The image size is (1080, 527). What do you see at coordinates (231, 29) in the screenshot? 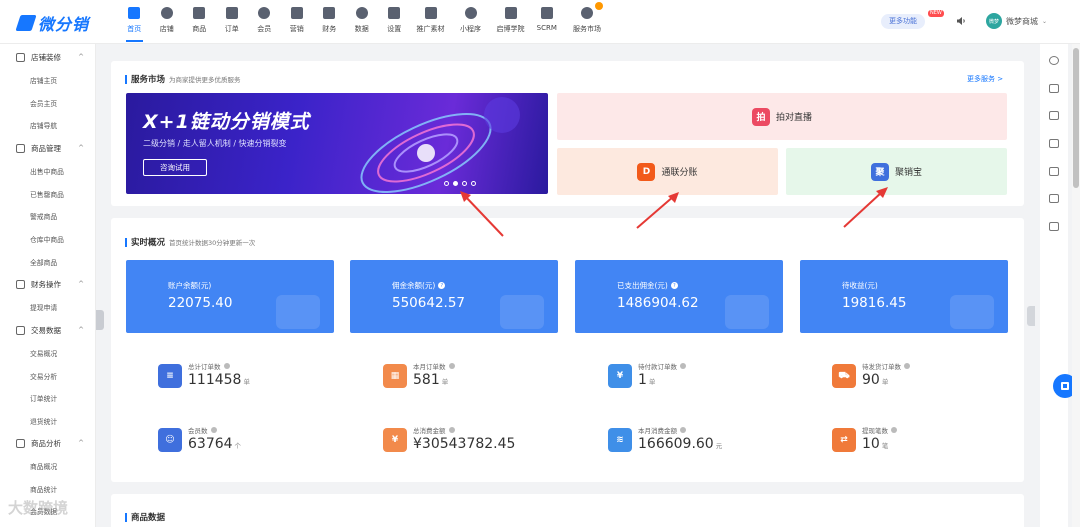
I see `nav-label: 订单` at bounding box center [231, 29].